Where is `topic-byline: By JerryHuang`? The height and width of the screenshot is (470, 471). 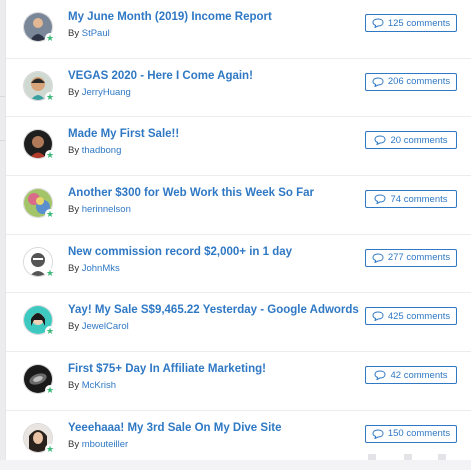 topic-byline: By JerryHuang is located at coordinates (99, 92).